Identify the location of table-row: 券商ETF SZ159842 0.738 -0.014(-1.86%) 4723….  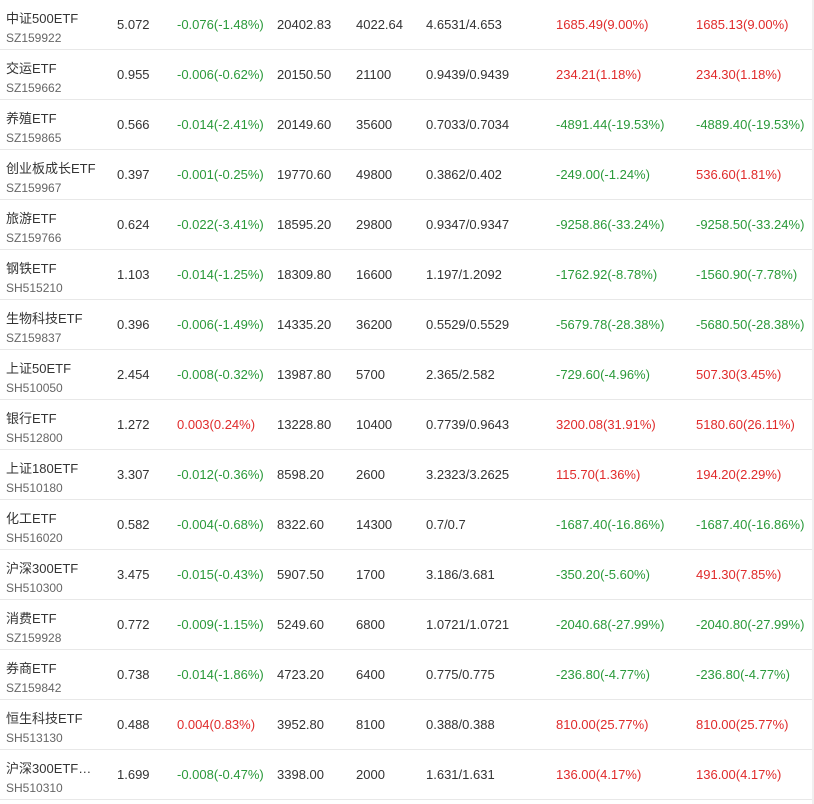
(407, 675).